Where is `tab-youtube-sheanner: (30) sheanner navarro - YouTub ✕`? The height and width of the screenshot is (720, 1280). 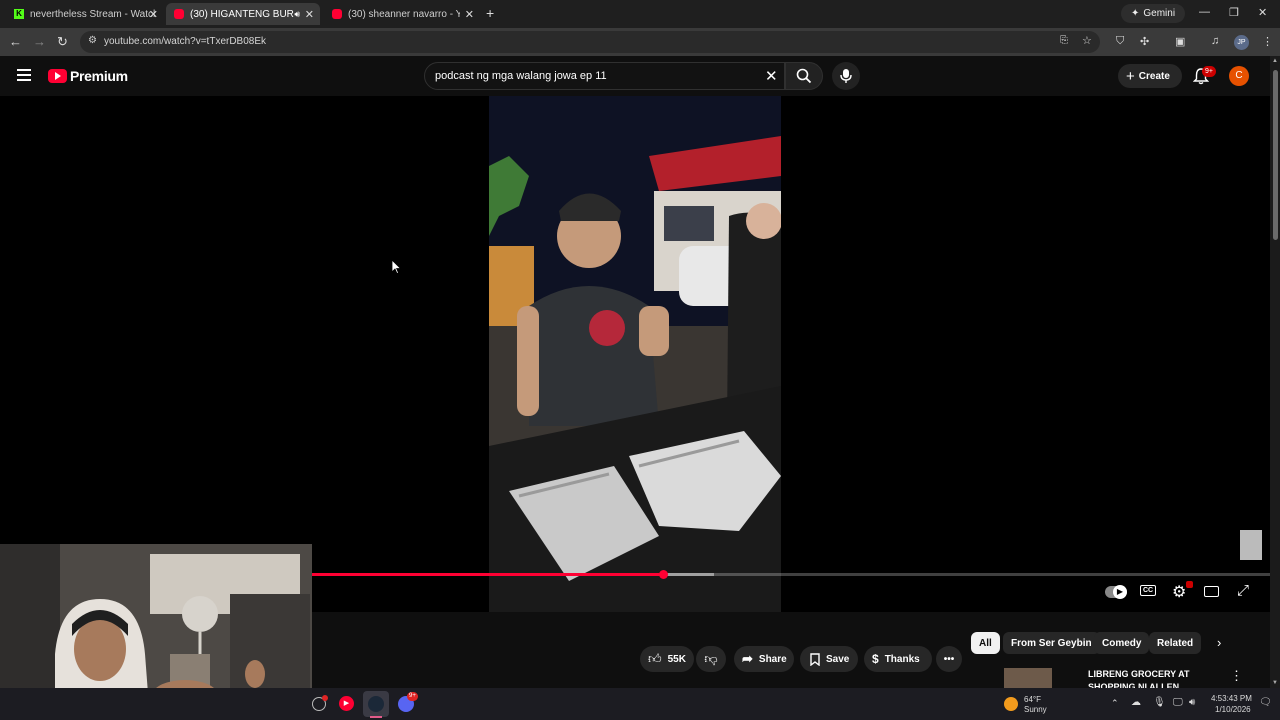 tab-youtube-sheanner: (30) sheanner navarro - YouTub ✕ is located at coordinates (402, 14).